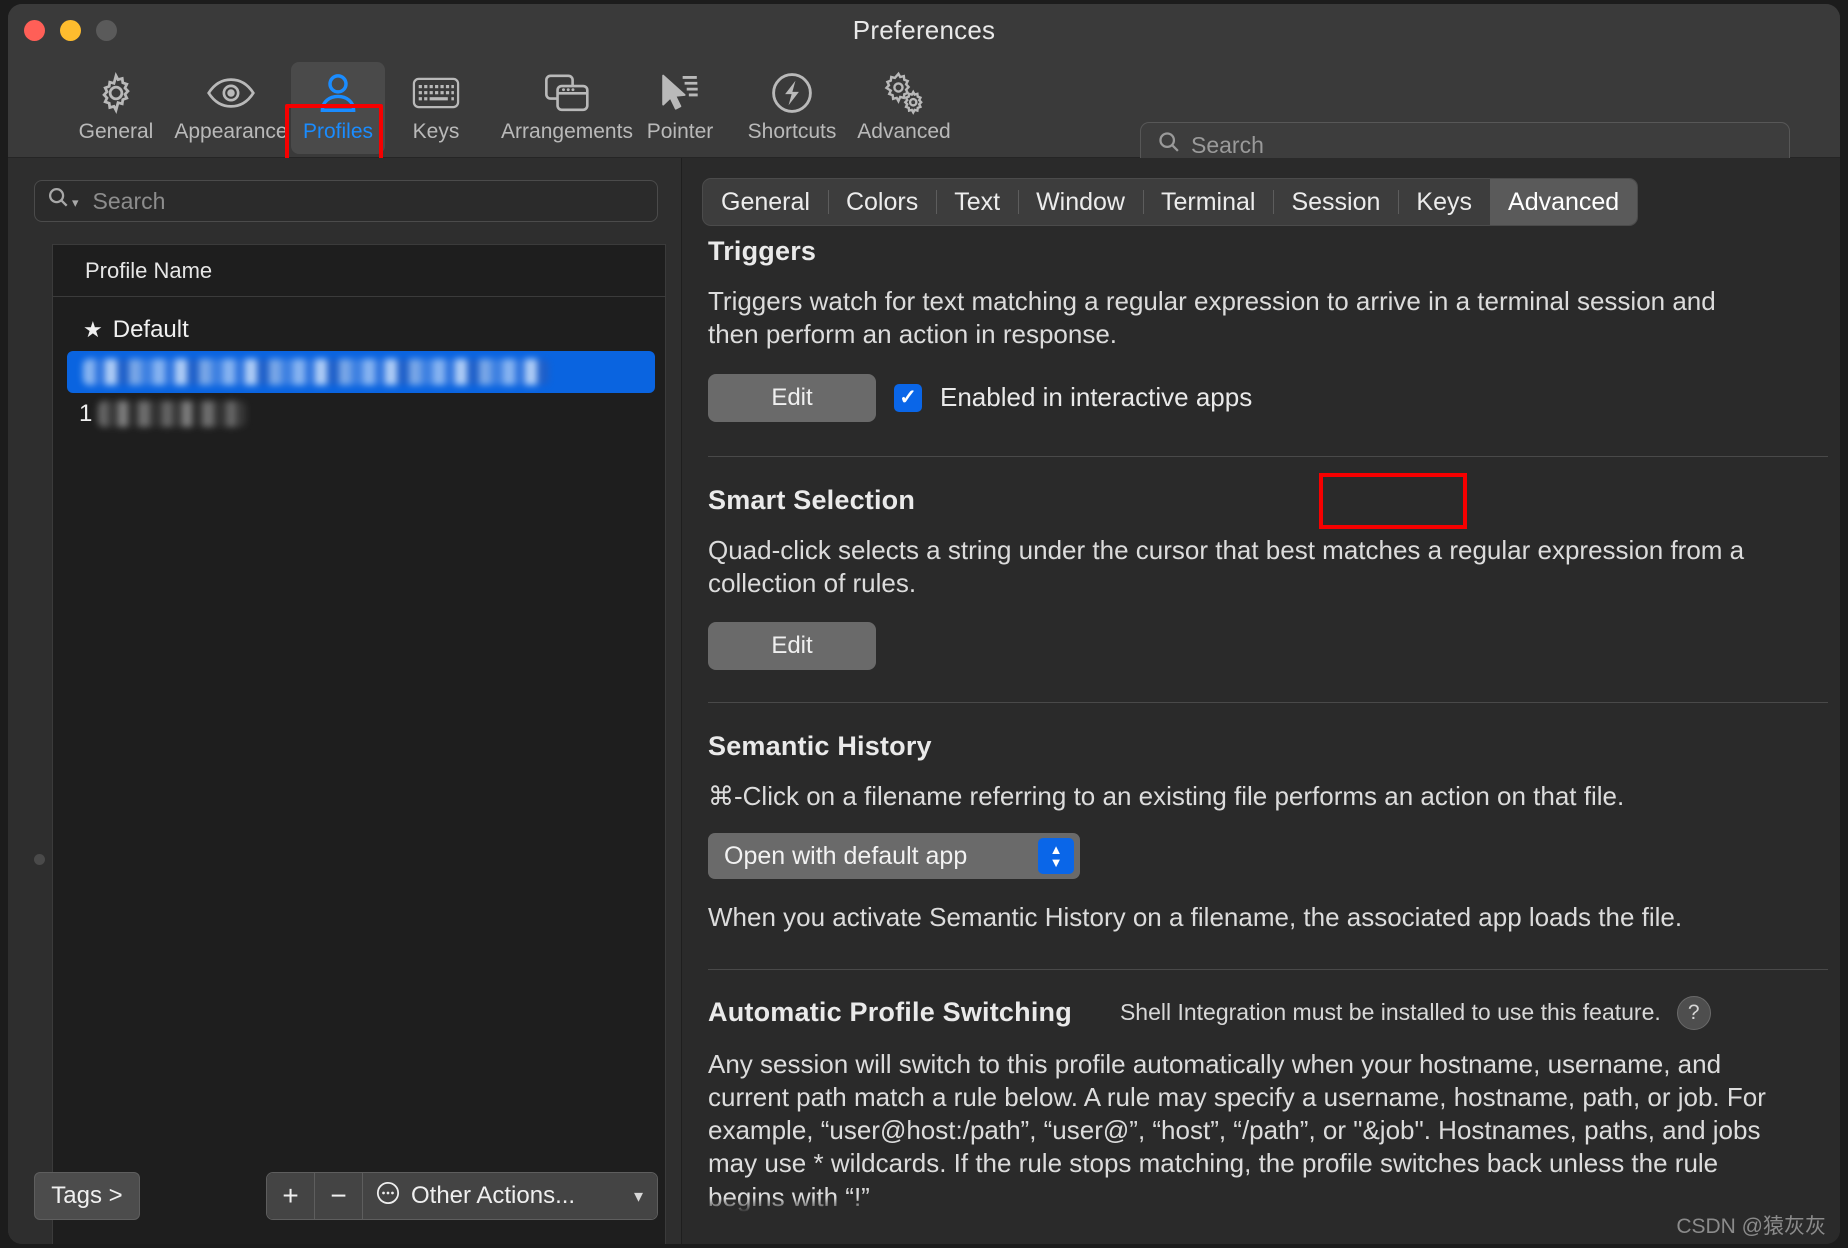  I want to click on tab-general: General, so click(765, 202).